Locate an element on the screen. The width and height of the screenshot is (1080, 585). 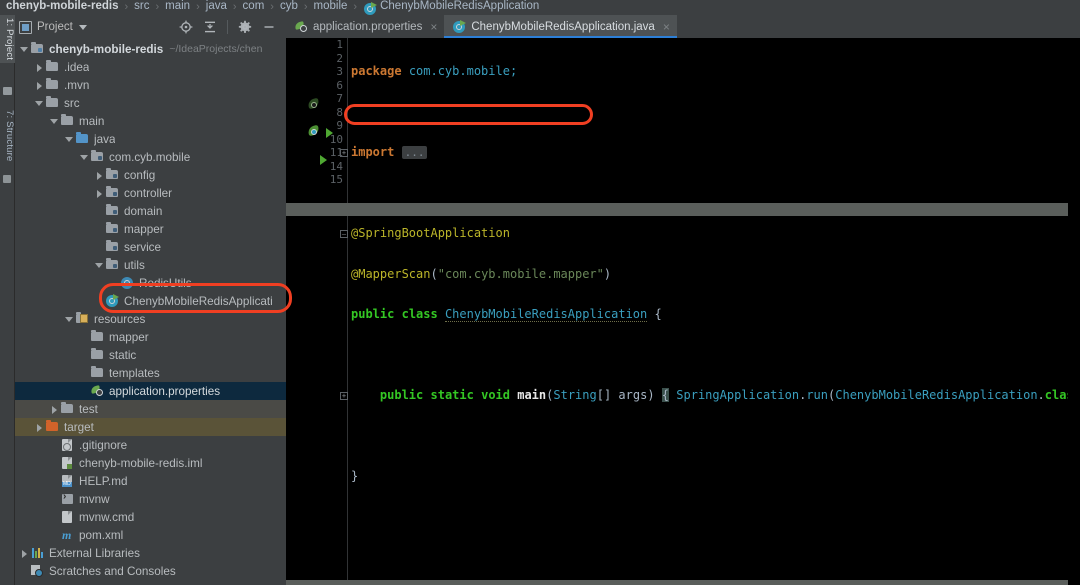
breadcrumb-item-project: chenyb-mobile-redis is located at coordinates (62, 7).